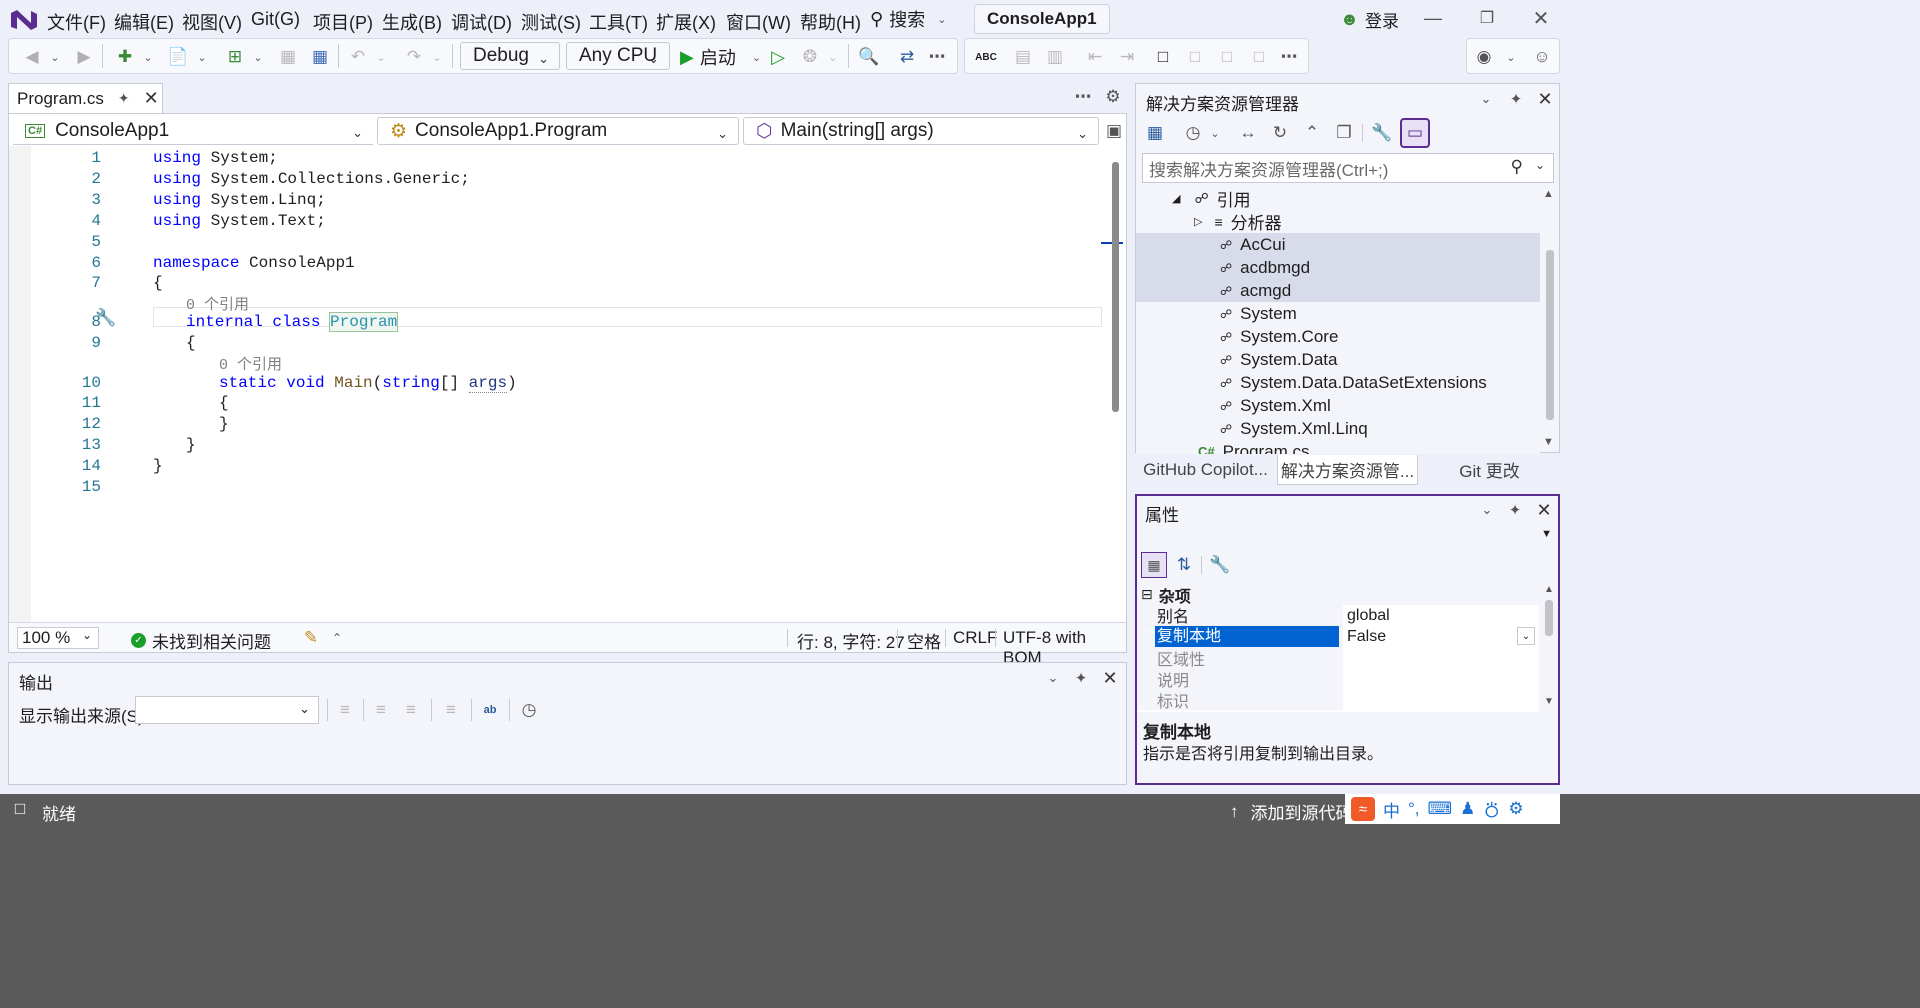 The image size is (1920, 1008). What do you see at coordinates (1542, 57) in the screenshot?
I see `live-share-user-icon: ☺` at bounding box center [1542, 57].